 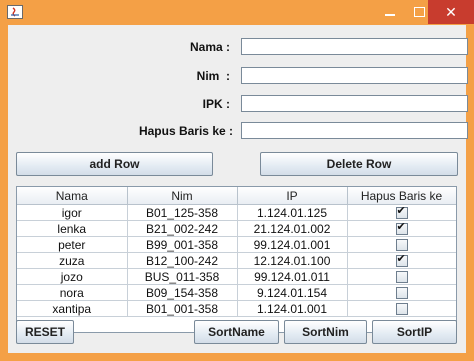 I want to click on cell-ip: 99.124.01.011, so click(x=292, y=276).